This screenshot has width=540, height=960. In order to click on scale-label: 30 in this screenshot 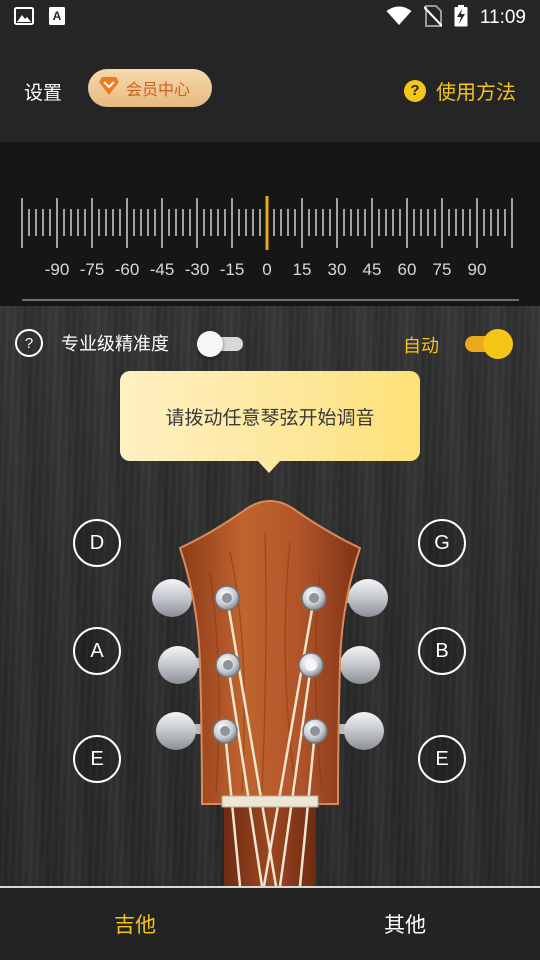, I will do `click(337, 269)`.